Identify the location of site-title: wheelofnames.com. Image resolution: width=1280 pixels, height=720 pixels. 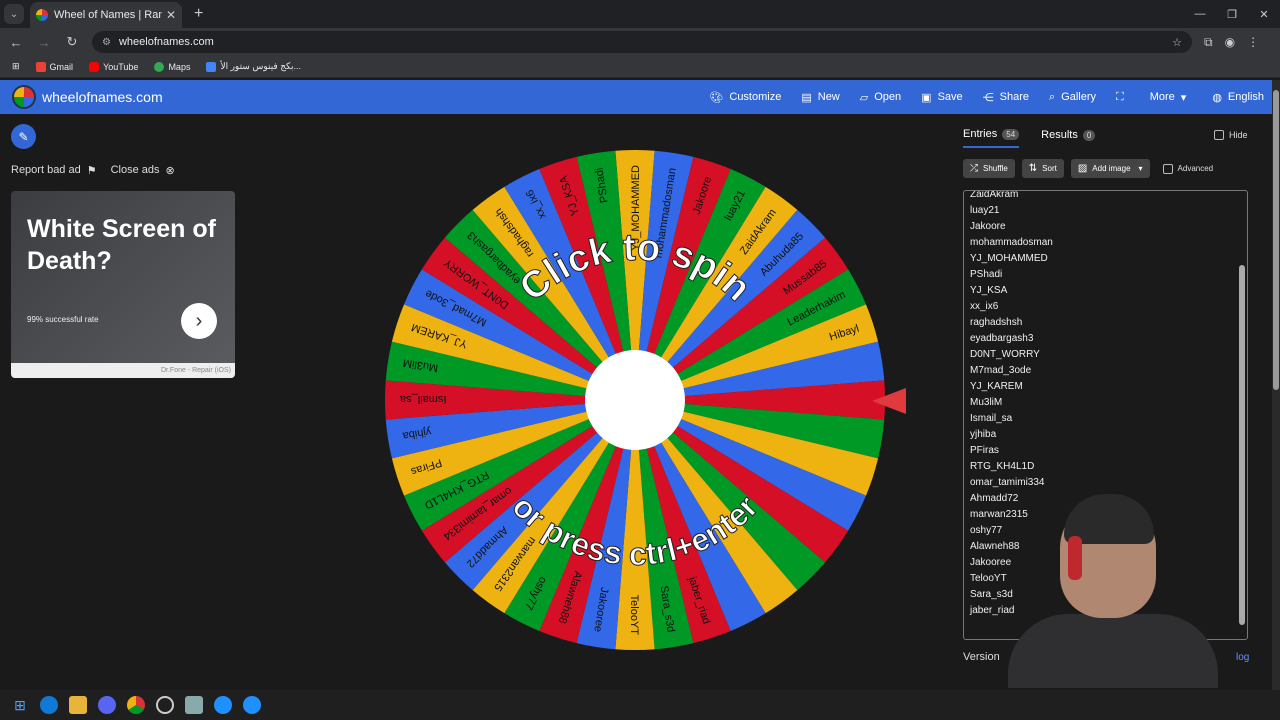
(102, 97).